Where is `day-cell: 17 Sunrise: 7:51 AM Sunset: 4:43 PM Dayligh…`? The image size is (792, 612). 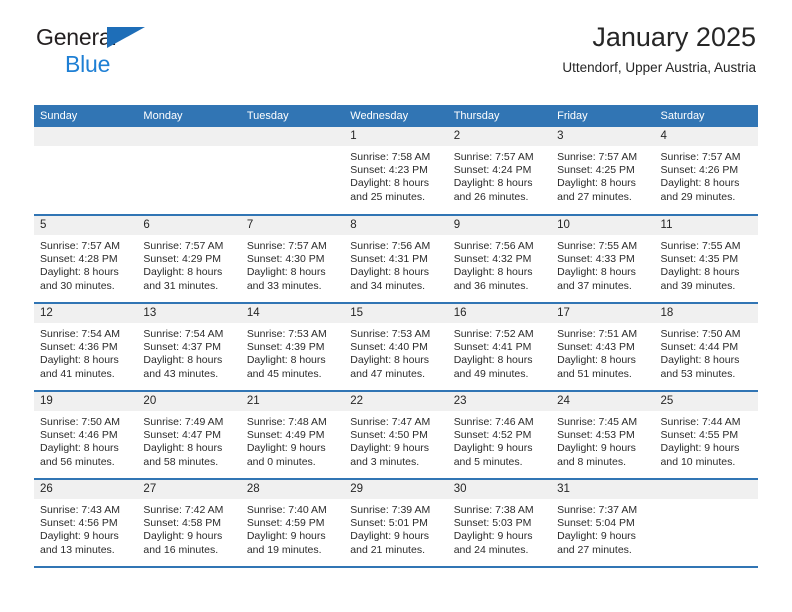 day-cell: 17 Sunrise: 7:51 AM Sunset: 4:43 PM Dayligh… is located at coordinates (603, 347).